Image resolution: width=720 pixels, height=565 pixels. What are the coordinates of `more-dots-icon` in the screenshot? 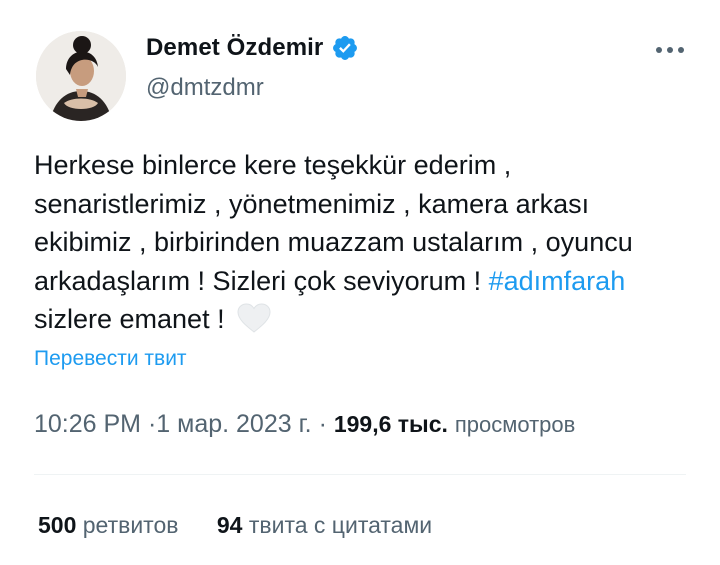 It's located at (670, 50).